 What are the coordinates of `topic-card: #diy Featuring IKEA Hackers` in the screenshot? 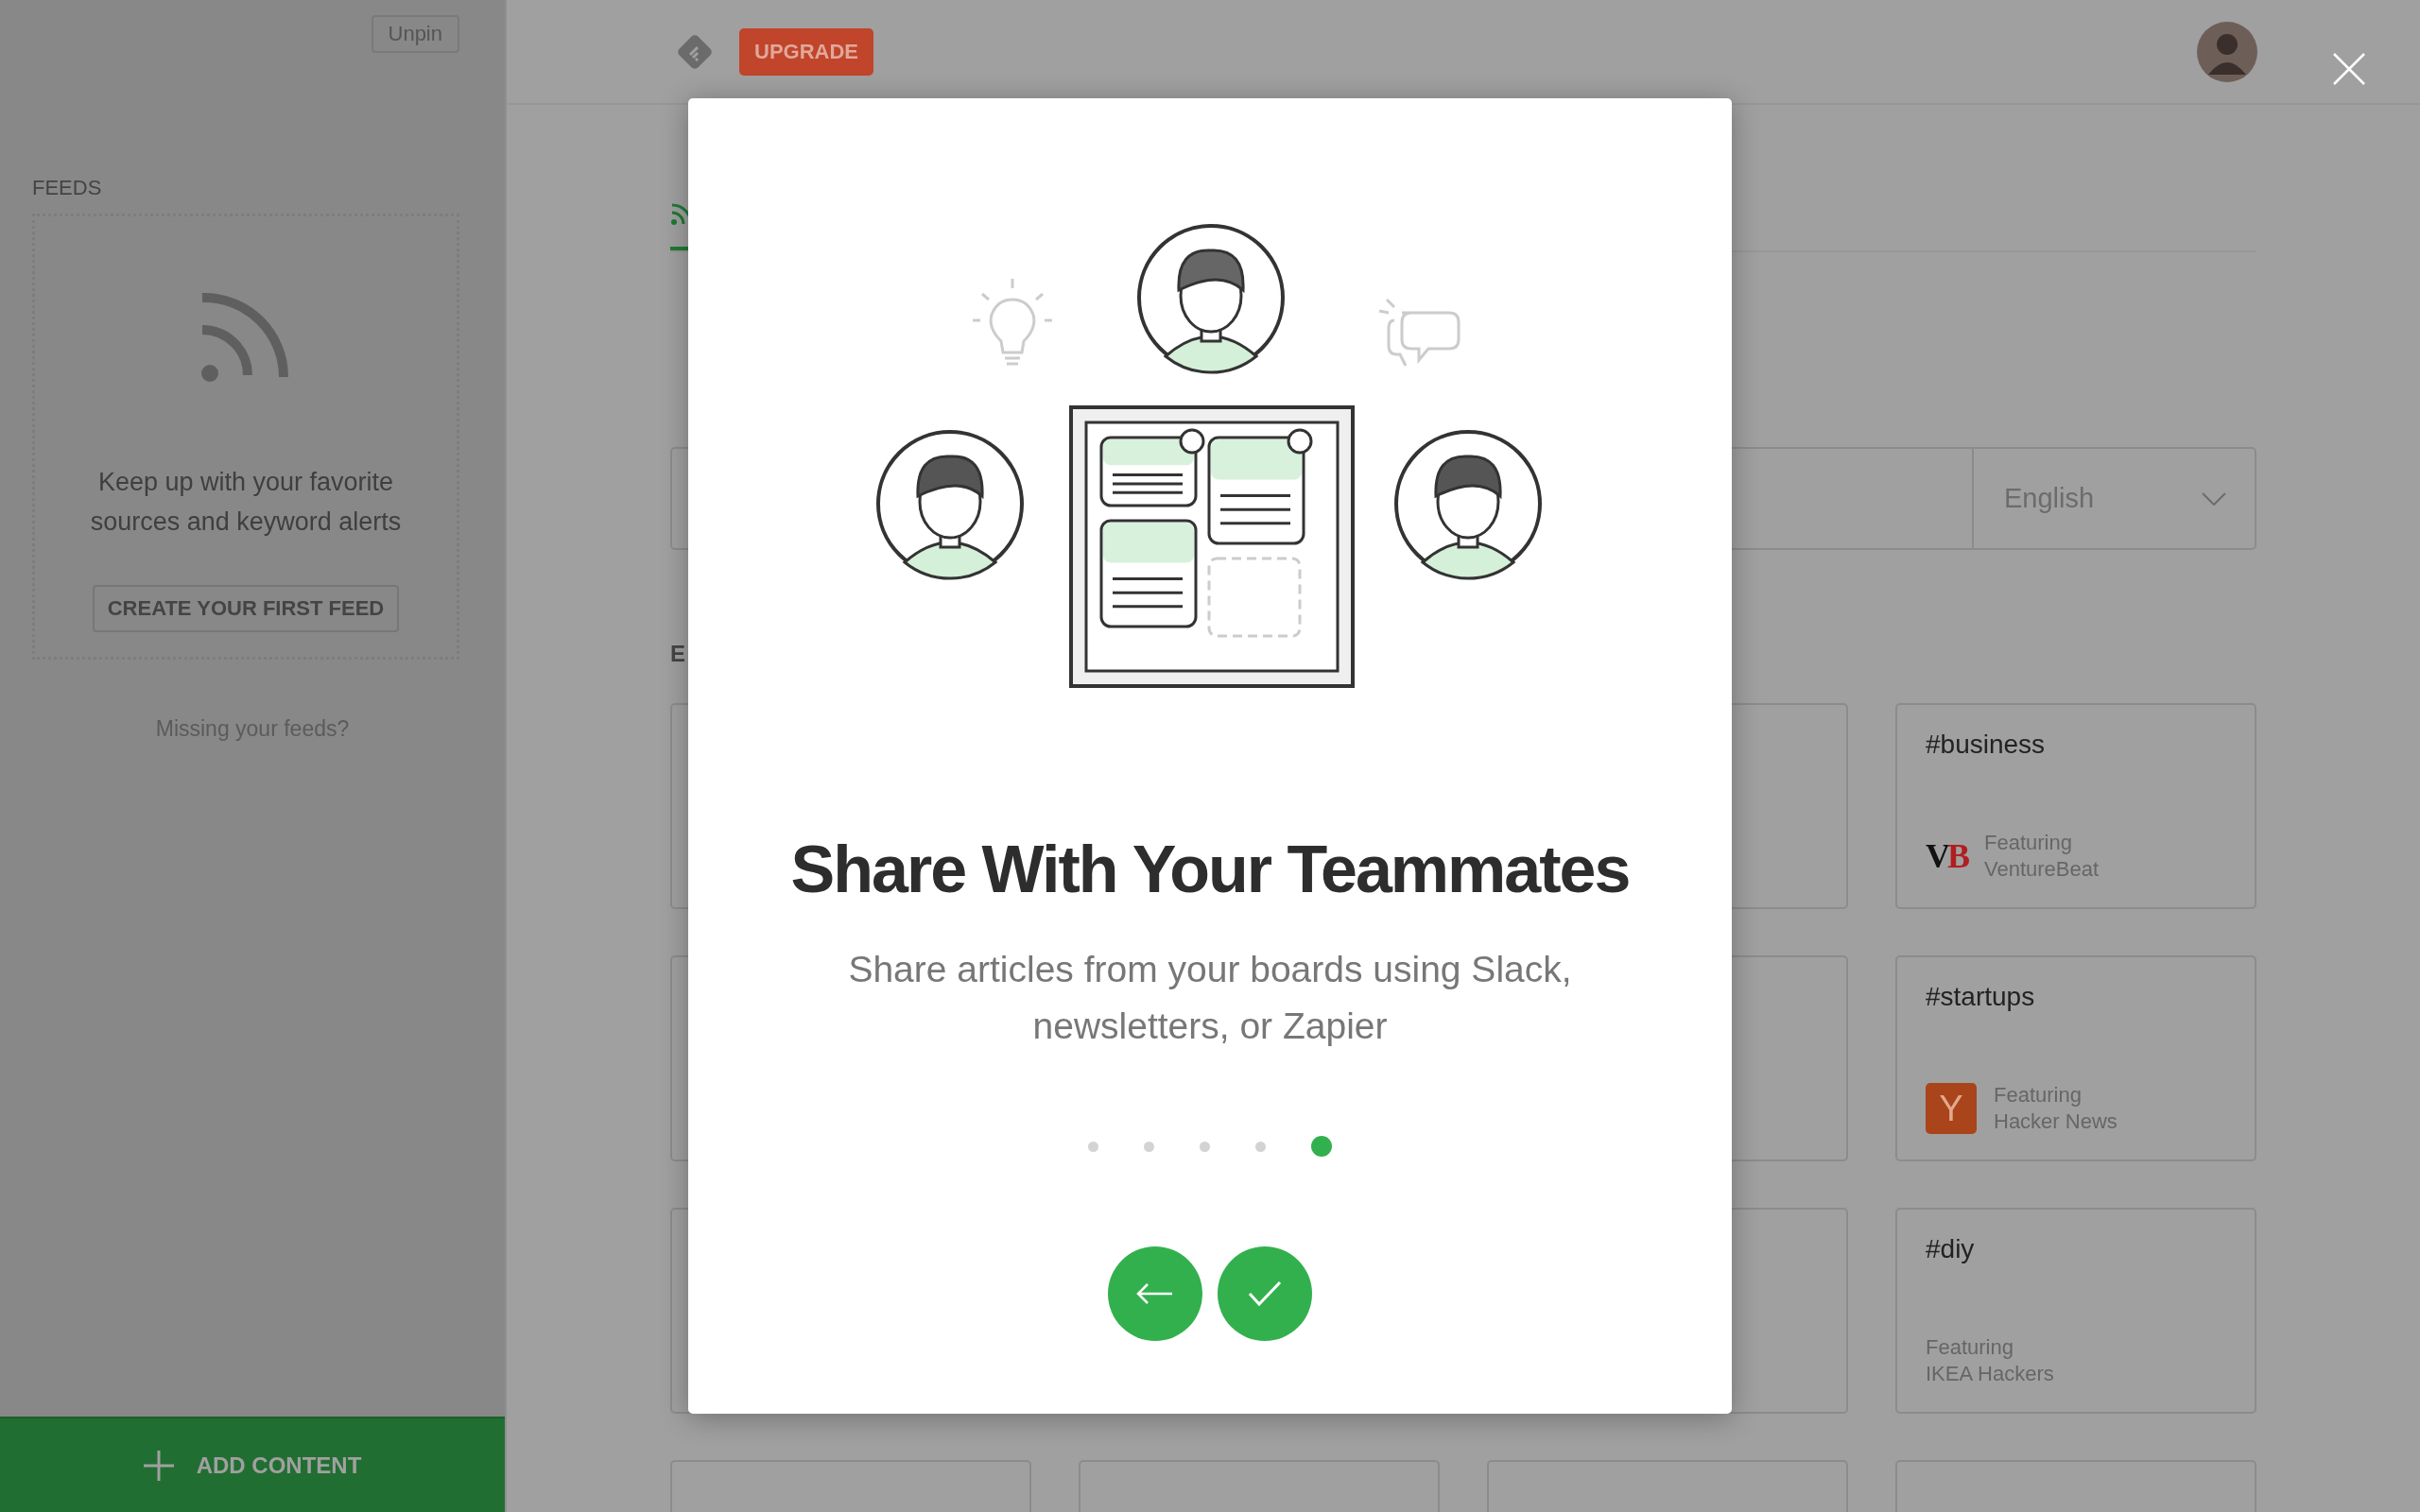 It's located at (2075, 1311).